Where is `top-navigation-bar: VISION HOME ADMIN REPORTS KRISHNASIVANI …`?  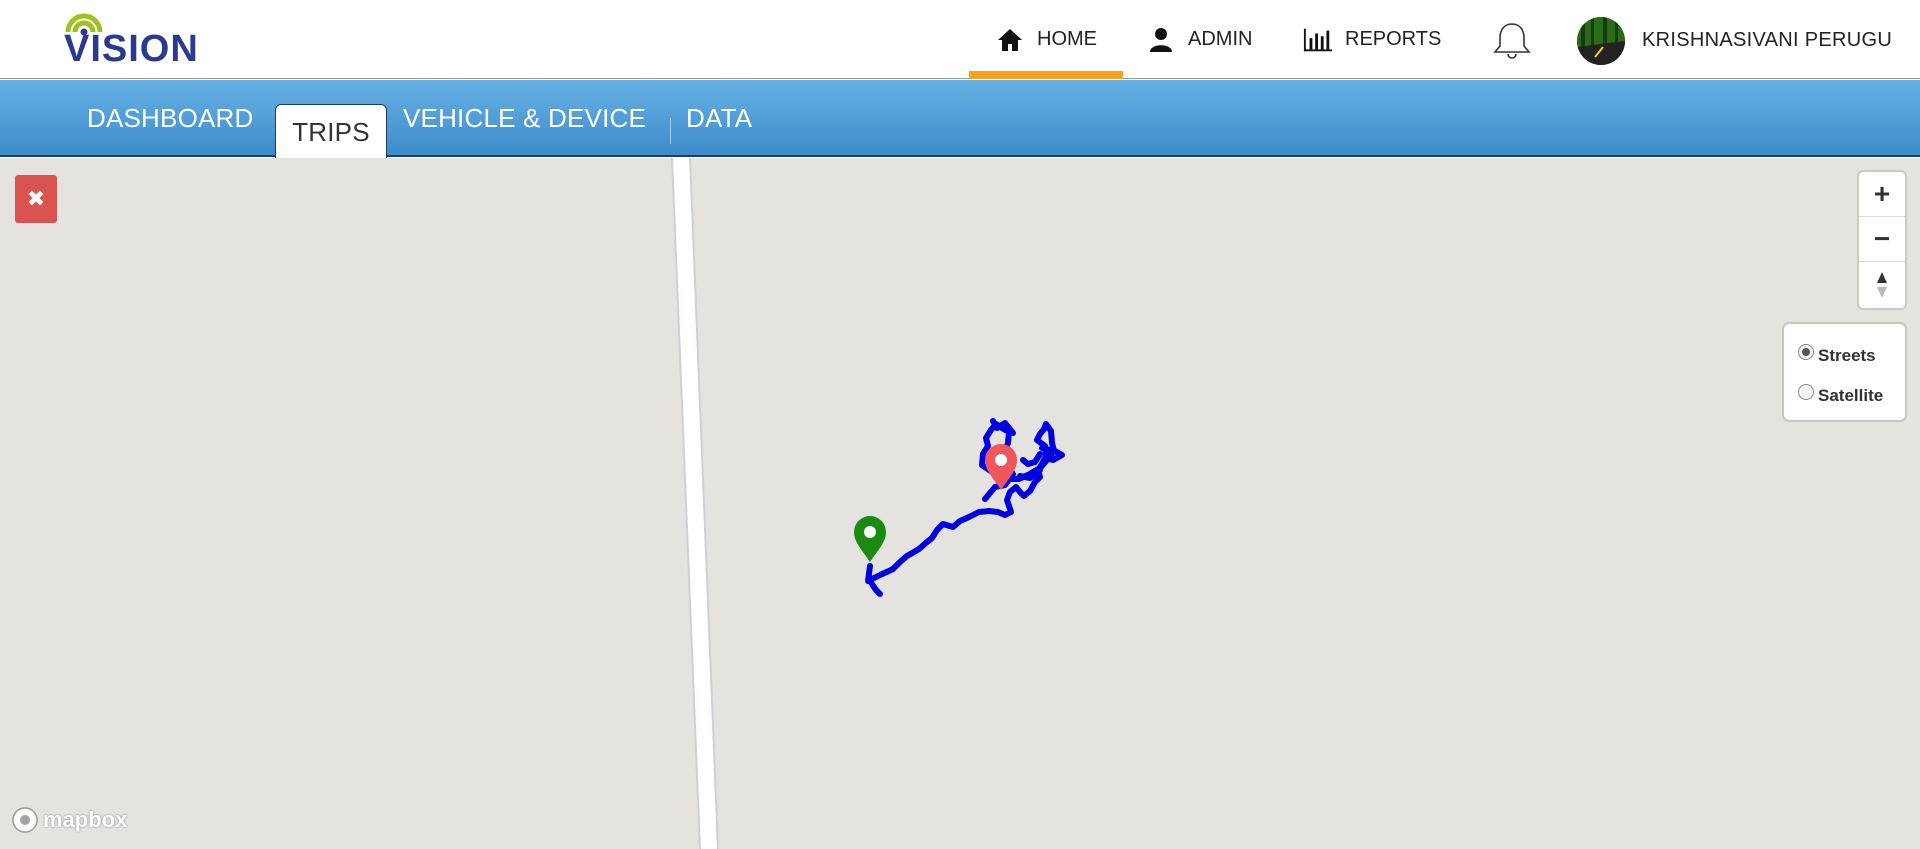 top-navigation-bar: VISION HOME ADMIN REPORTS KRISHNASIVANI … is located at coordinates (960, 39).